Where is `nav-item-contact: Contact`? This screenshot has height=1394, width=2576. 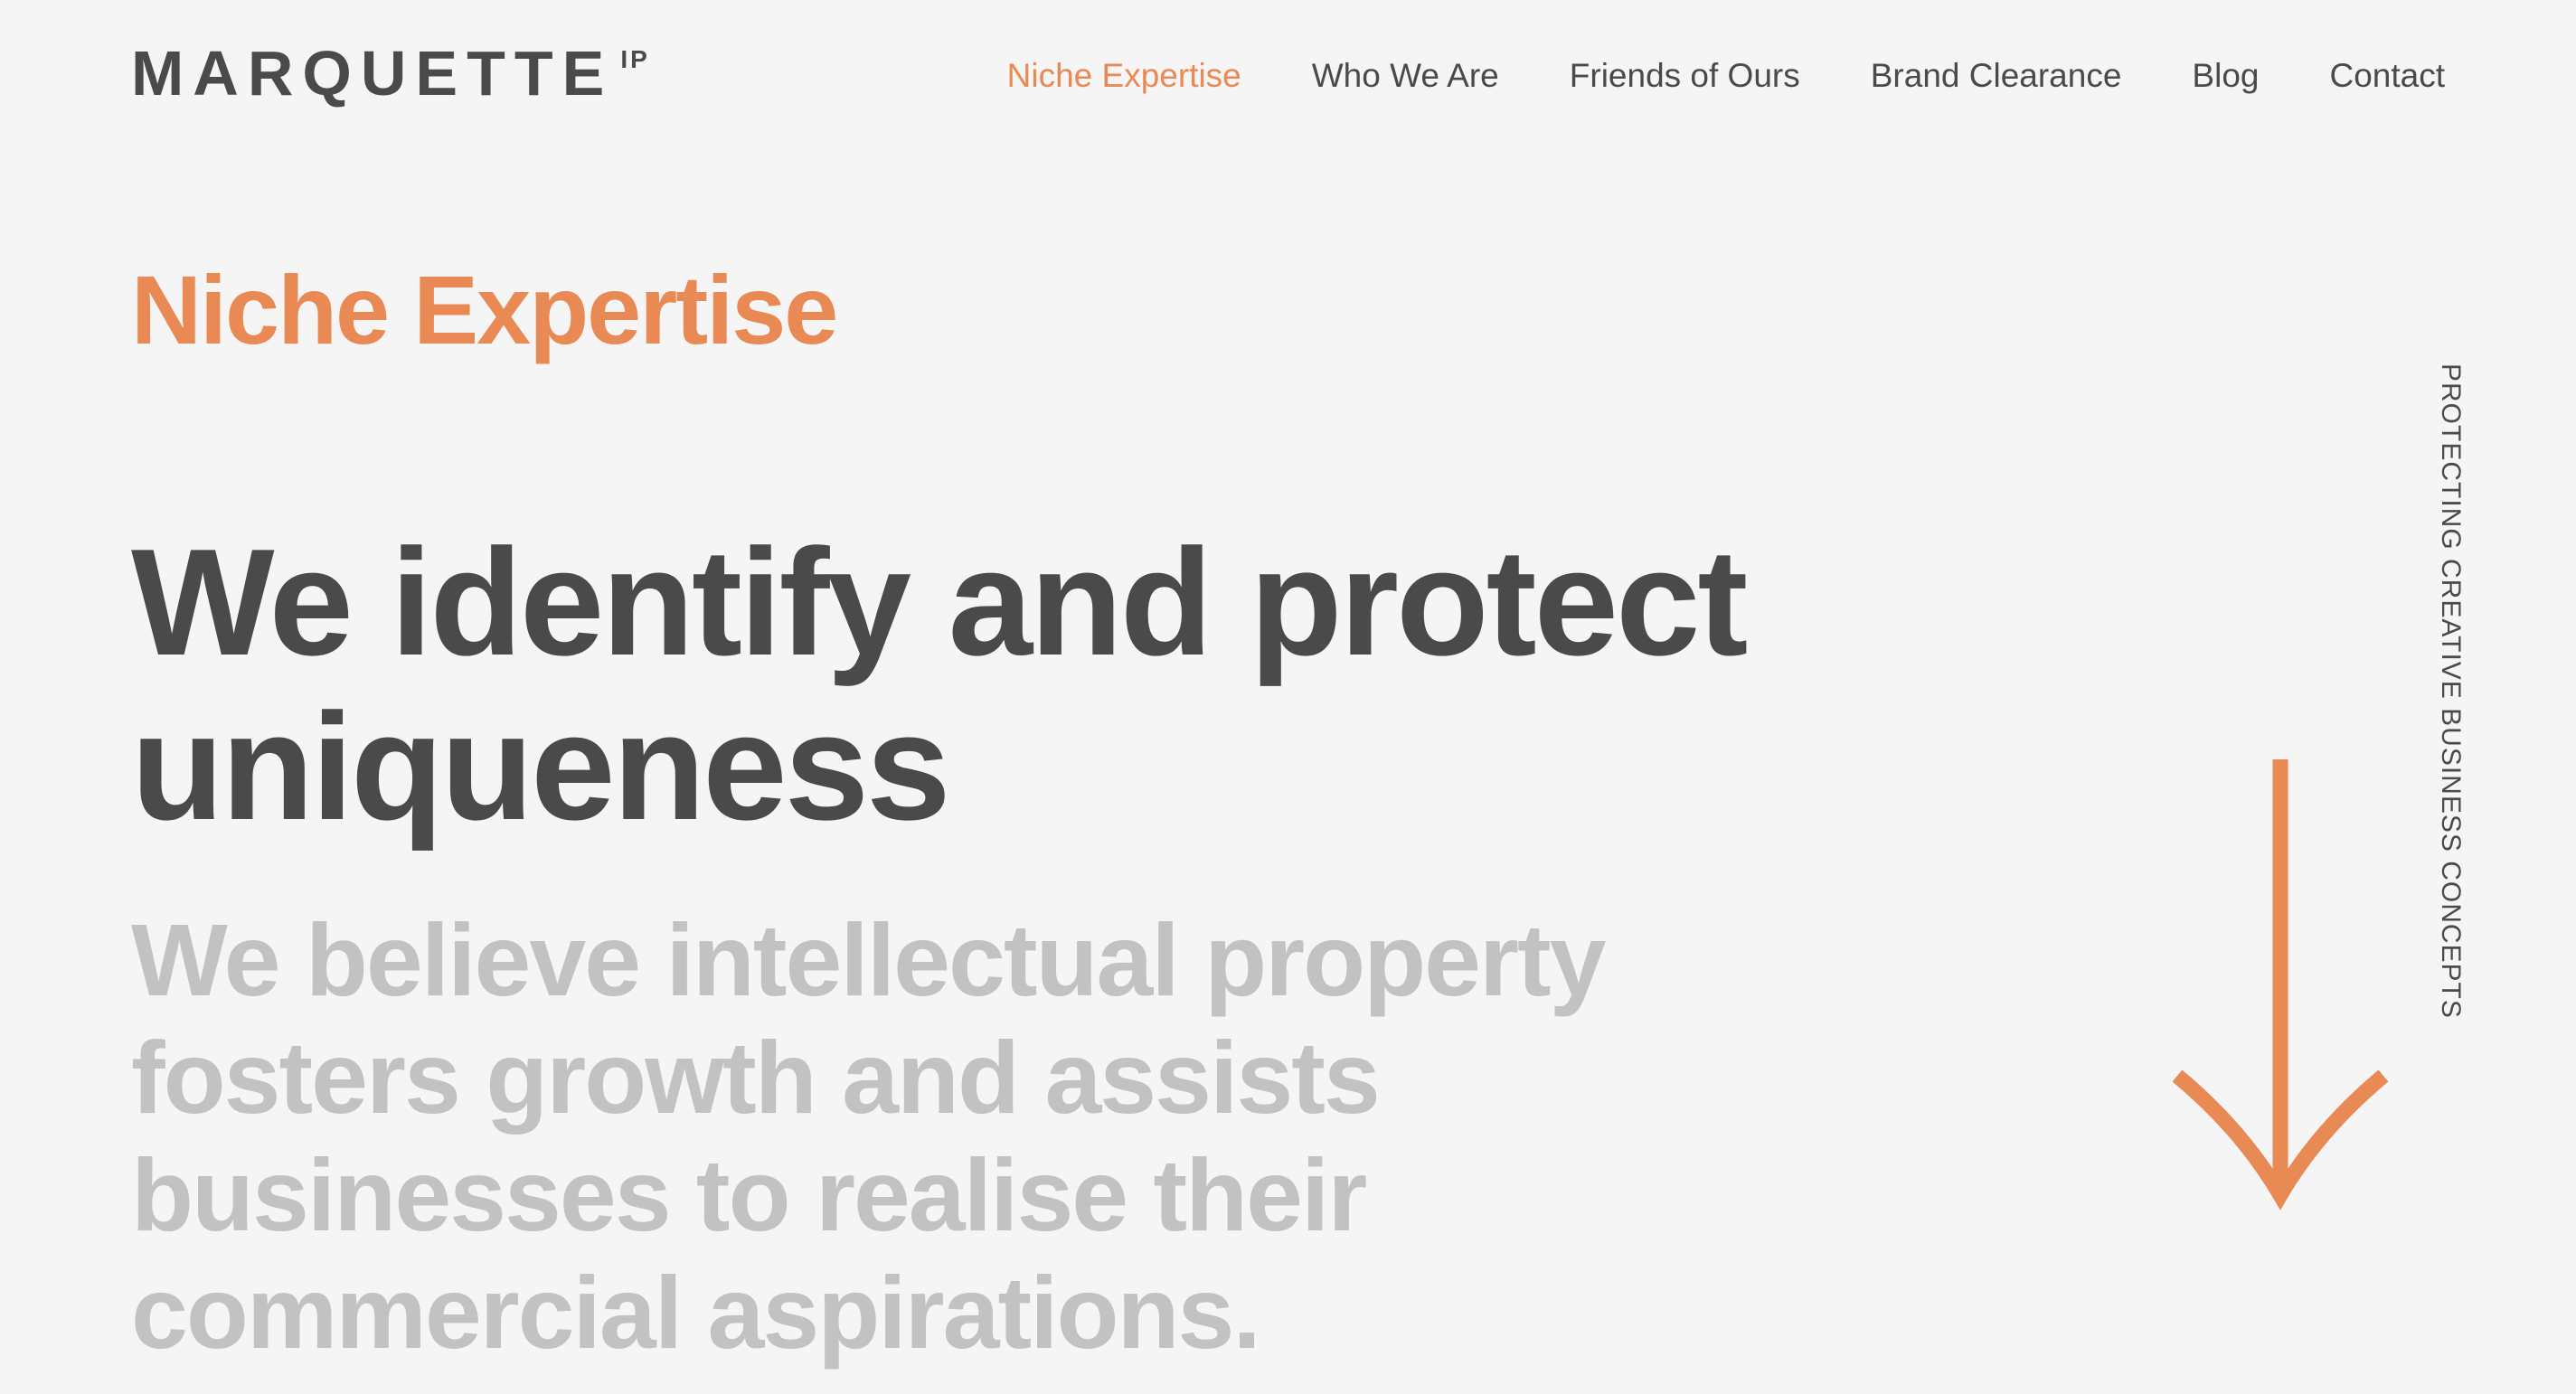 nav-item-contact: Contact is located at coordinates (2387, 75).